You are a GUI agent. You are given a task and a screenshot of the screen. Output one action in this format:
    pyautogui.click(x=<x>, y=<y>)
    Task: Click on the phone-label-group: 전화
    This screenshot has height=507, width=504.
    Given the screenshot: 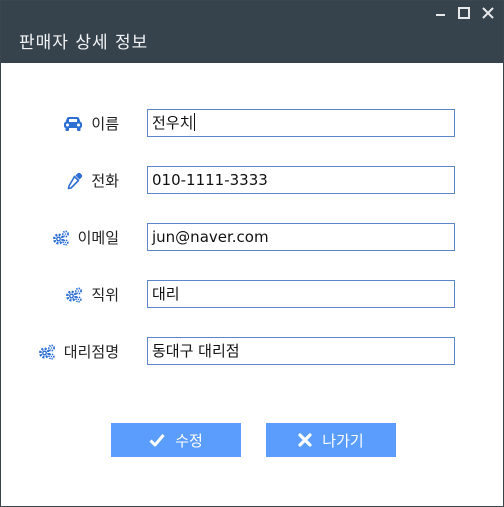 What is the action you would take?
    pyautogui.click(x=93, y=180)
    